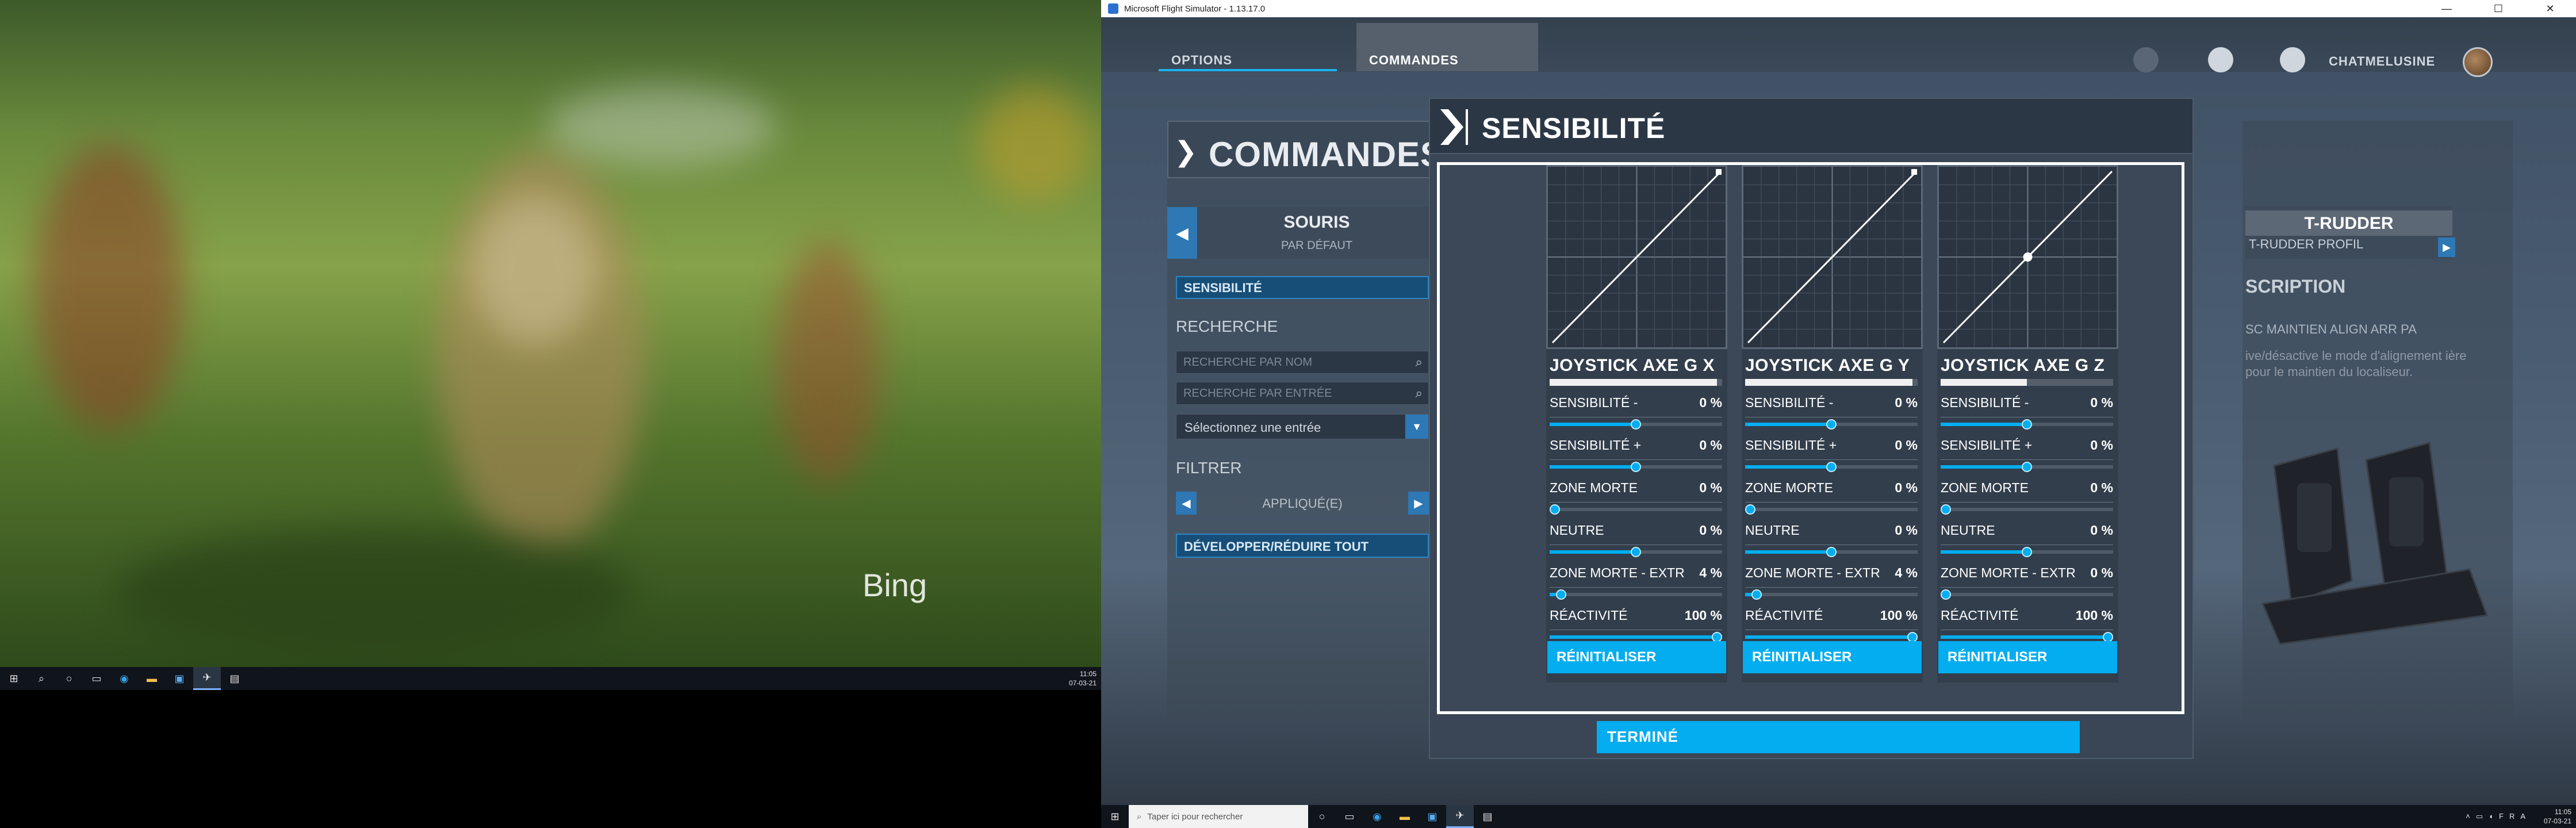  What do you see at coordinates (1838, 737) in the screenshot?
I see `done-button: TERMINÉ` at bounding box center [1838, 737].